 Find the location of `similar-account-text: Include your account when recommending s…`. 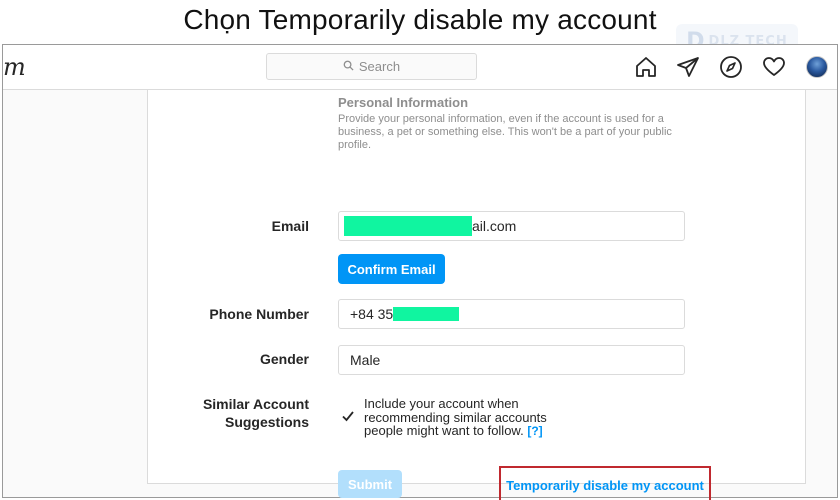

similar-account-text: Include your account when recommending s… is located at coordinates (455, 417).